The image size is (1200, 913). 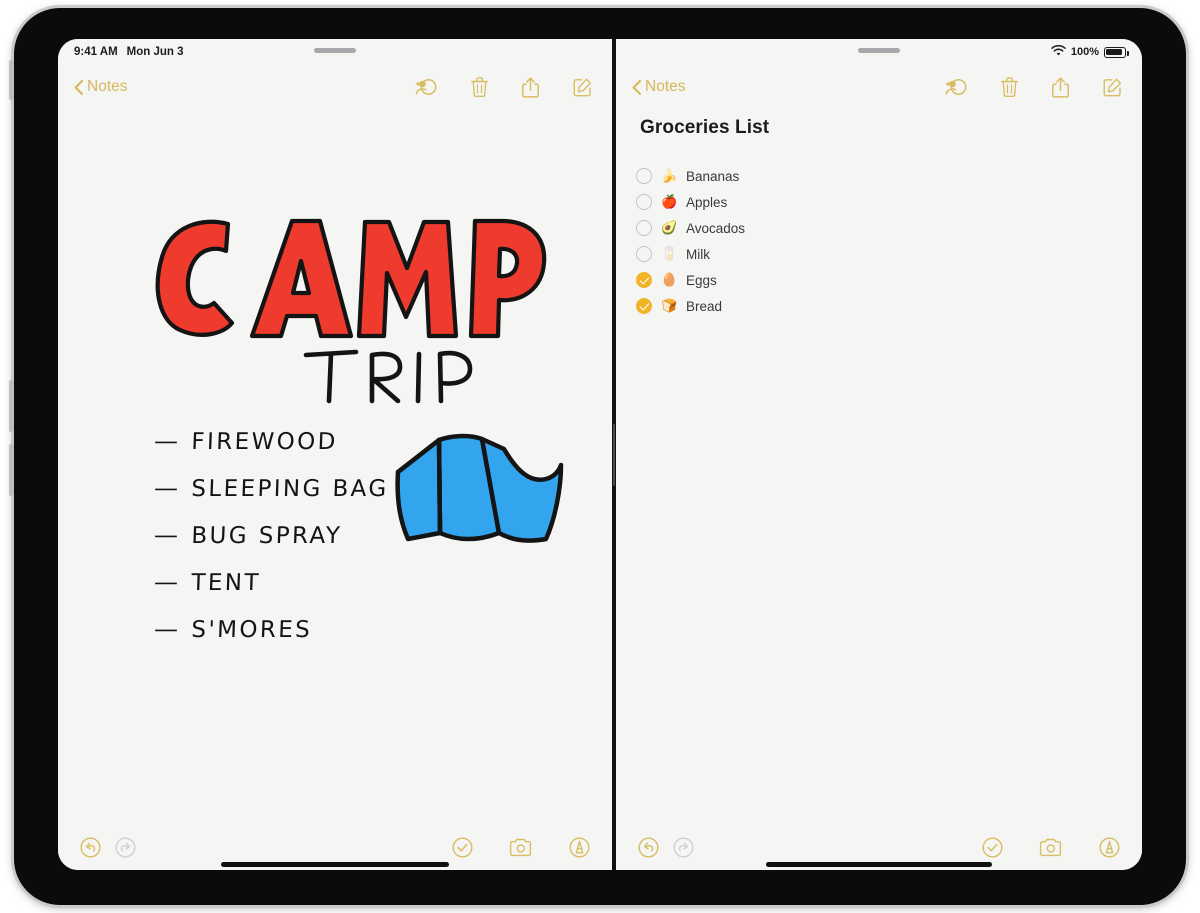 What do you see at coordinates (272, 582) in the screenshot?
I see `handwritten-item: — TENT` at bounding box center [272, 582].